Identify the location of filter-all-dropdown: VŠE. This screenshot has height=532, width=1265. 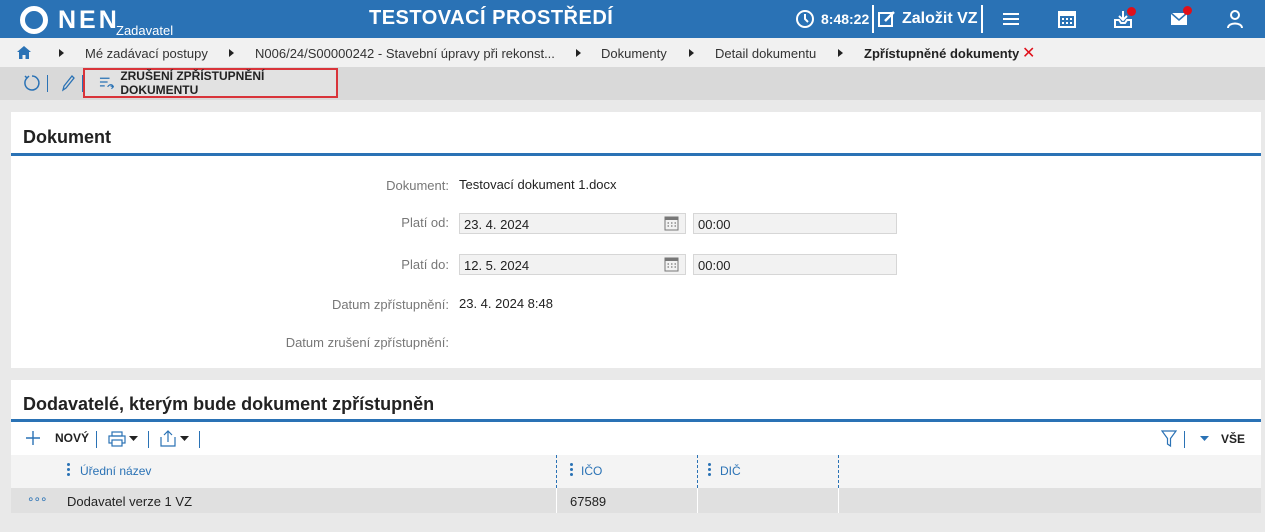
(1222, 439).